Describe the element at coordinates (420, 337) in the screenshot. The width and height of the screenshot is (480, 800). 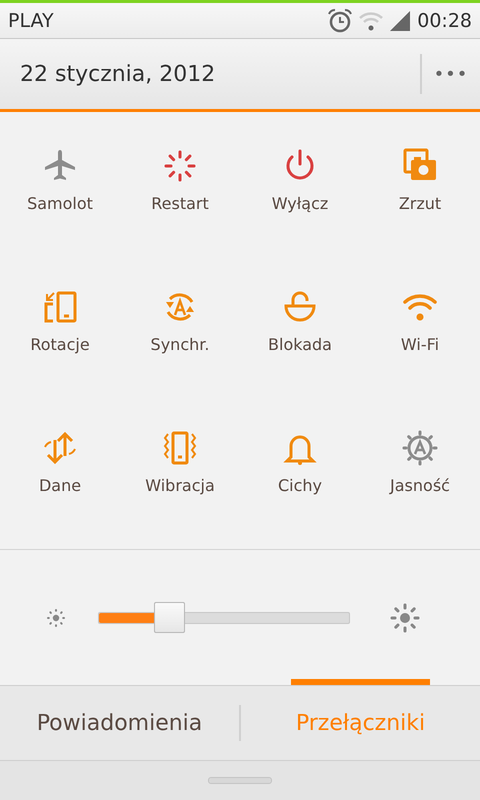
I see `toggle-tile: Wi-Fi` at that location.